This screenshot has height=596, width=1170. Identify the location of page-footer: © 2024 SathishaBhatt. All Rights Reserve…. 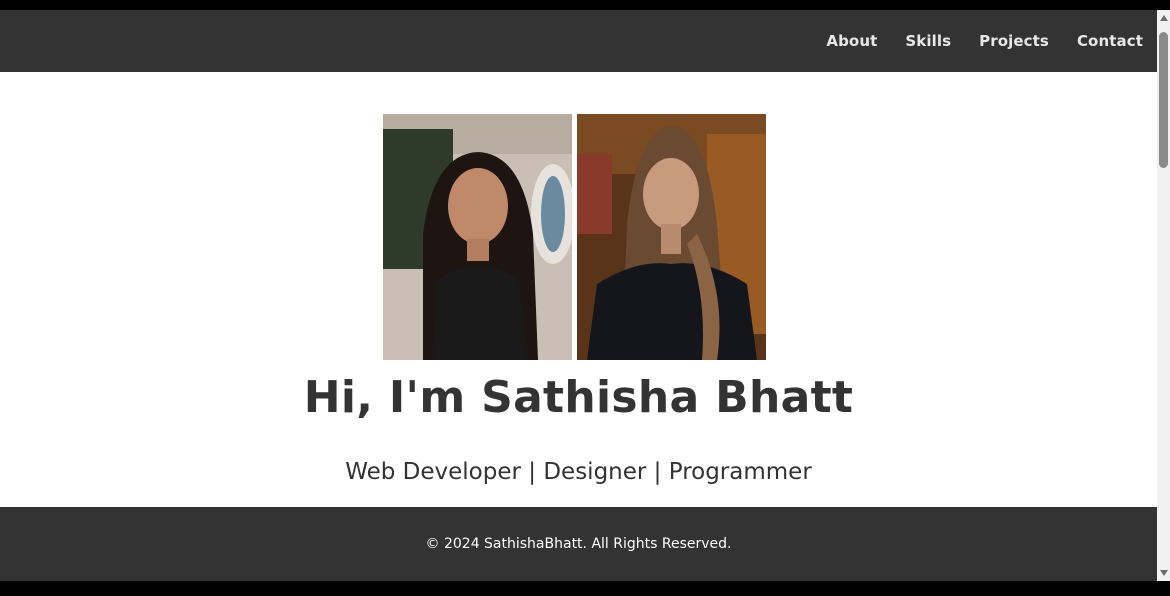
(578, 544).